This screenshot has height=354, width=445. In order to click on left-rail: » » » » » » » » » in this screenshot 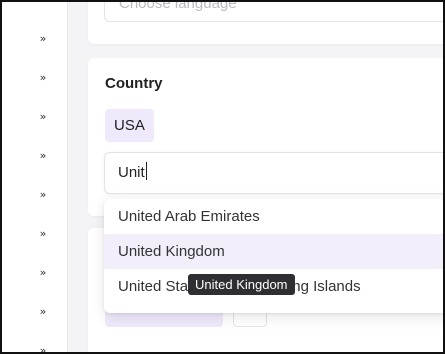, I will do `click(35, 177)`.